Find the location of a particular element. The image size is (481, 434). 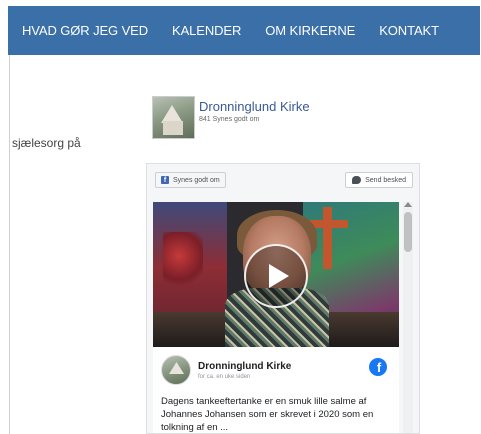

post-timestamp: for ca. en uke siden is located at coordinates (244, 377).